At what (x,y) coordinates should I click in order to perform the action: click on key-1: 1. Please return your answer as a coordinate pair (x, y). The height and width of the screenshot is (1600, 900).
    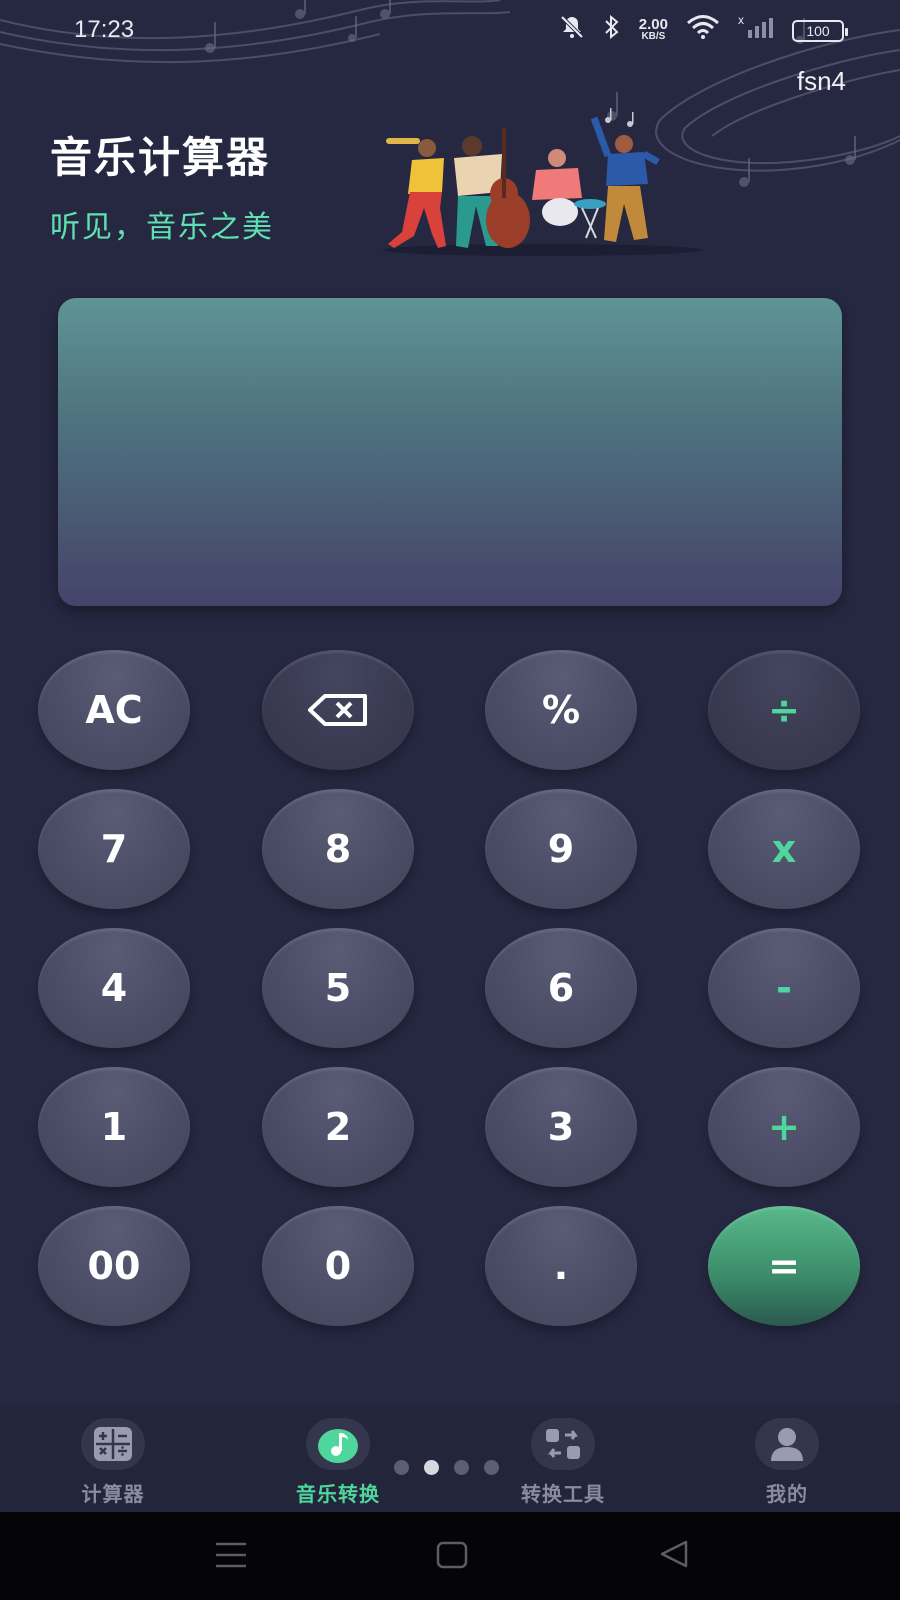
    Looking at the image, I should click on (114, 1127).